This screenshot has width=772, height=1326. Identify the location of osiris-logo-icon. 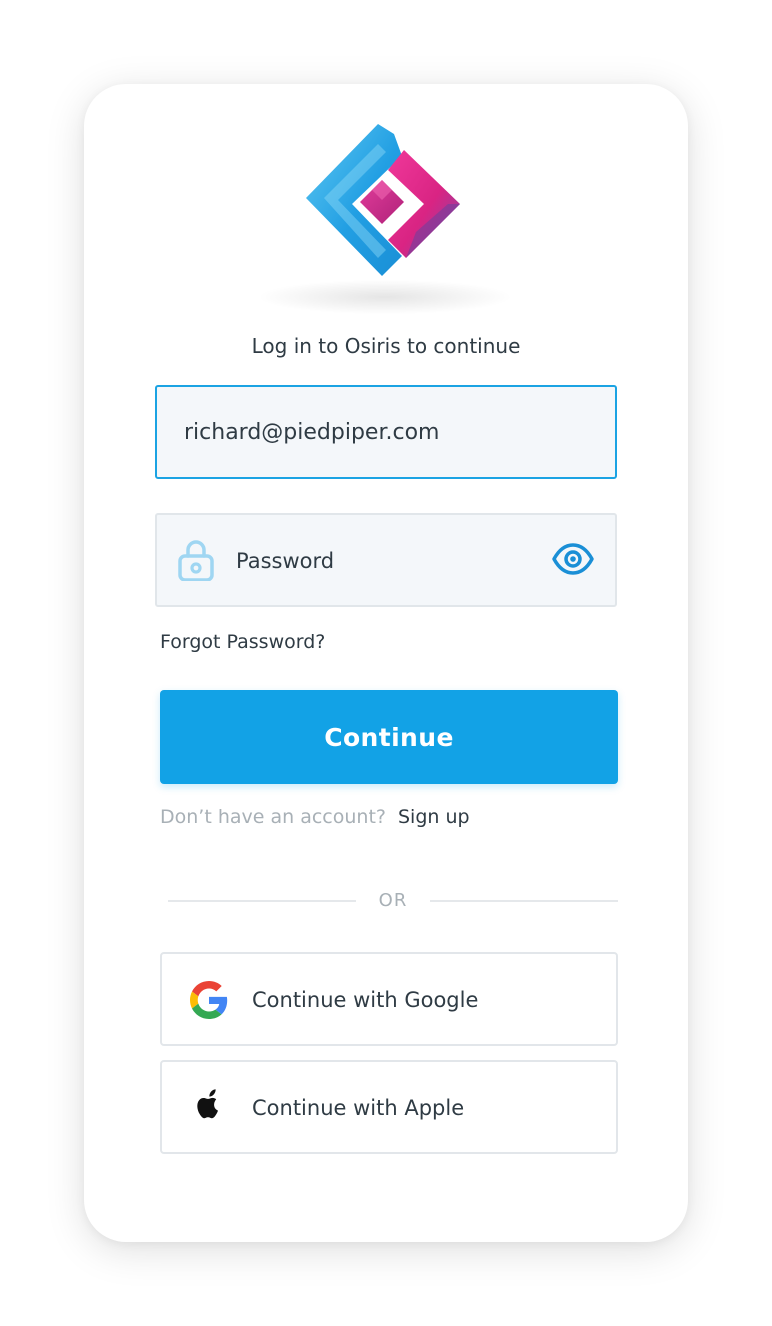
(383, 200).